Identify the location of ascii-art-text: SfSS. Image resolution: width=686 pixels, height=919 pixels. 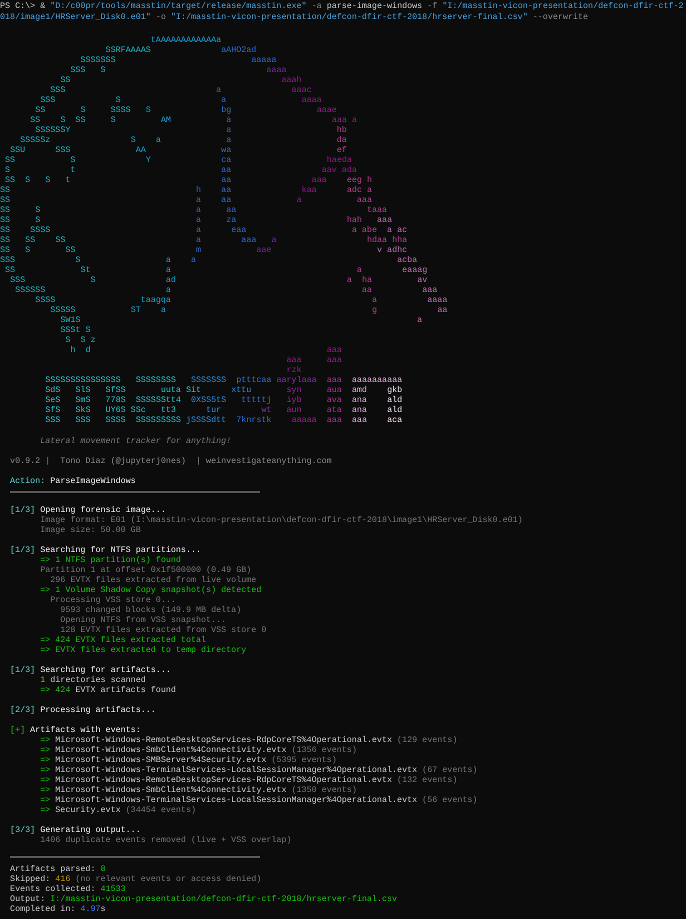
(116, 390).